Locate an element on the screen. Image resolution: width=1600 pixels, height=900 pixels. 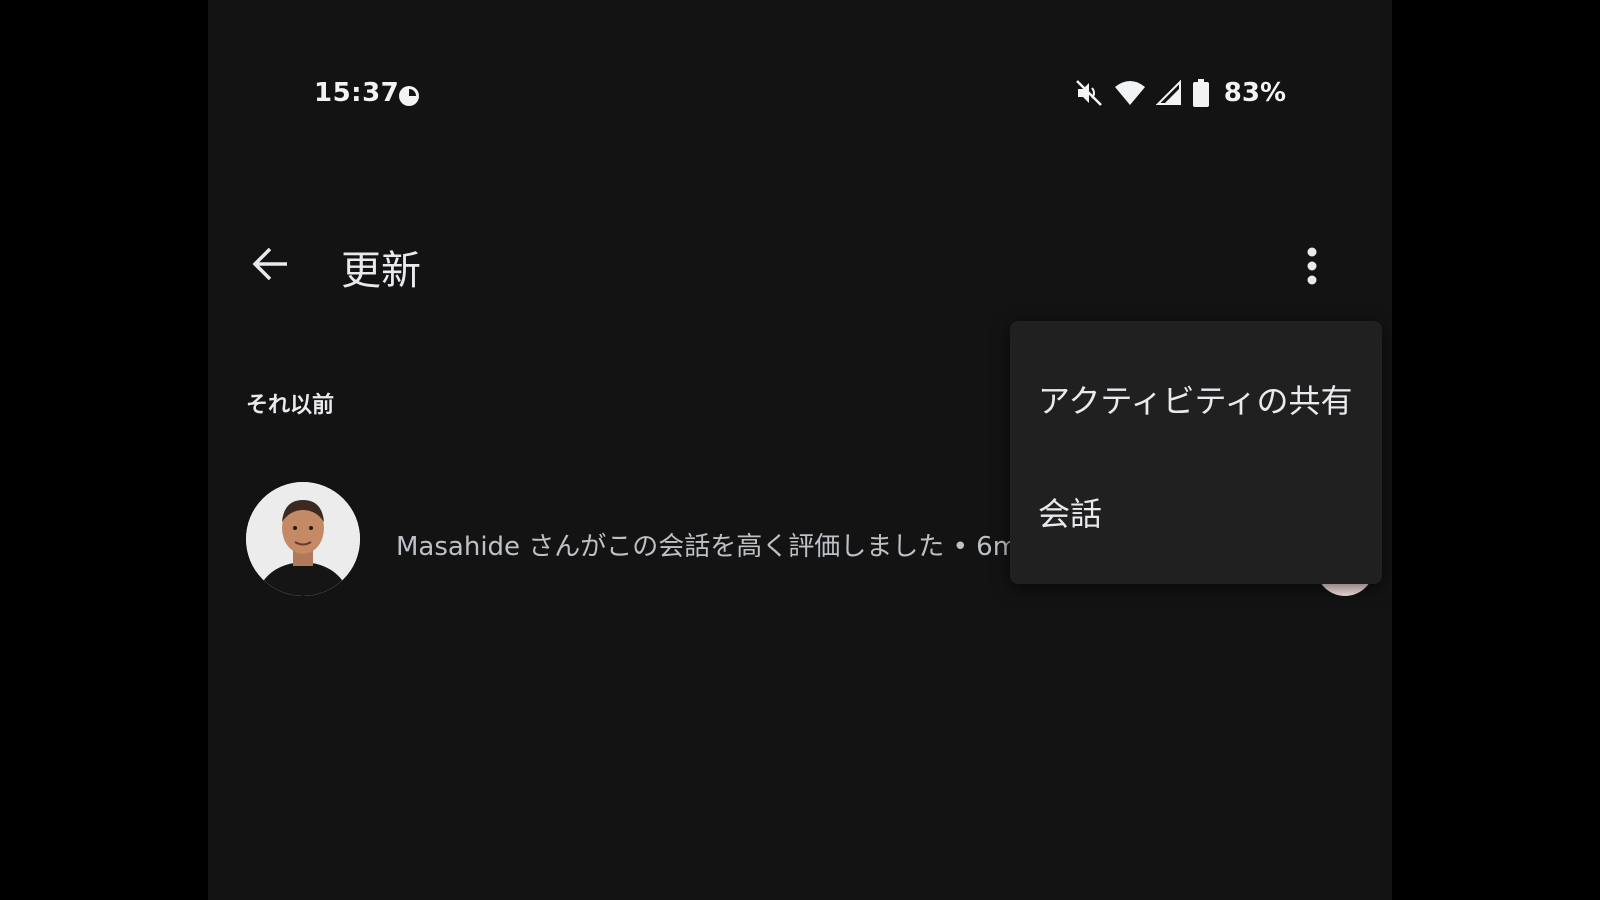
more-options-button is located at coordinates (1312, 266).